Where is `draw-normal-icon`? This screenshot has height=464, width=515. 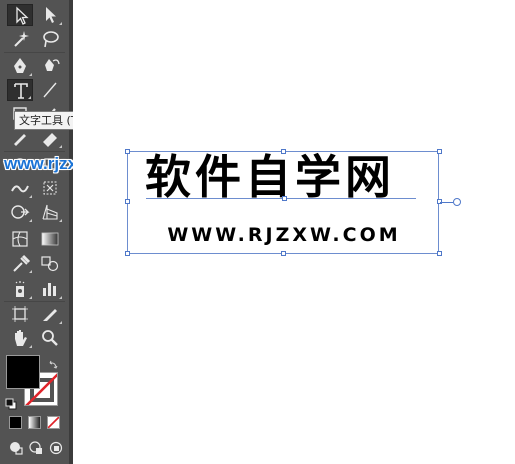 draw-normal-icon is located at coordinates (16, 448).